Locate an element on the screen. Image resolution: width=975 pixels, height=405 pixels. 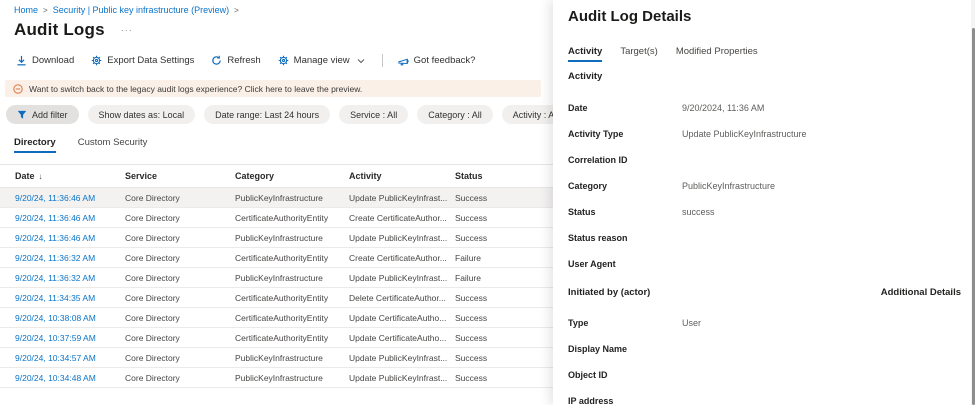
refresh-icon is located at coordinates (216, 60).